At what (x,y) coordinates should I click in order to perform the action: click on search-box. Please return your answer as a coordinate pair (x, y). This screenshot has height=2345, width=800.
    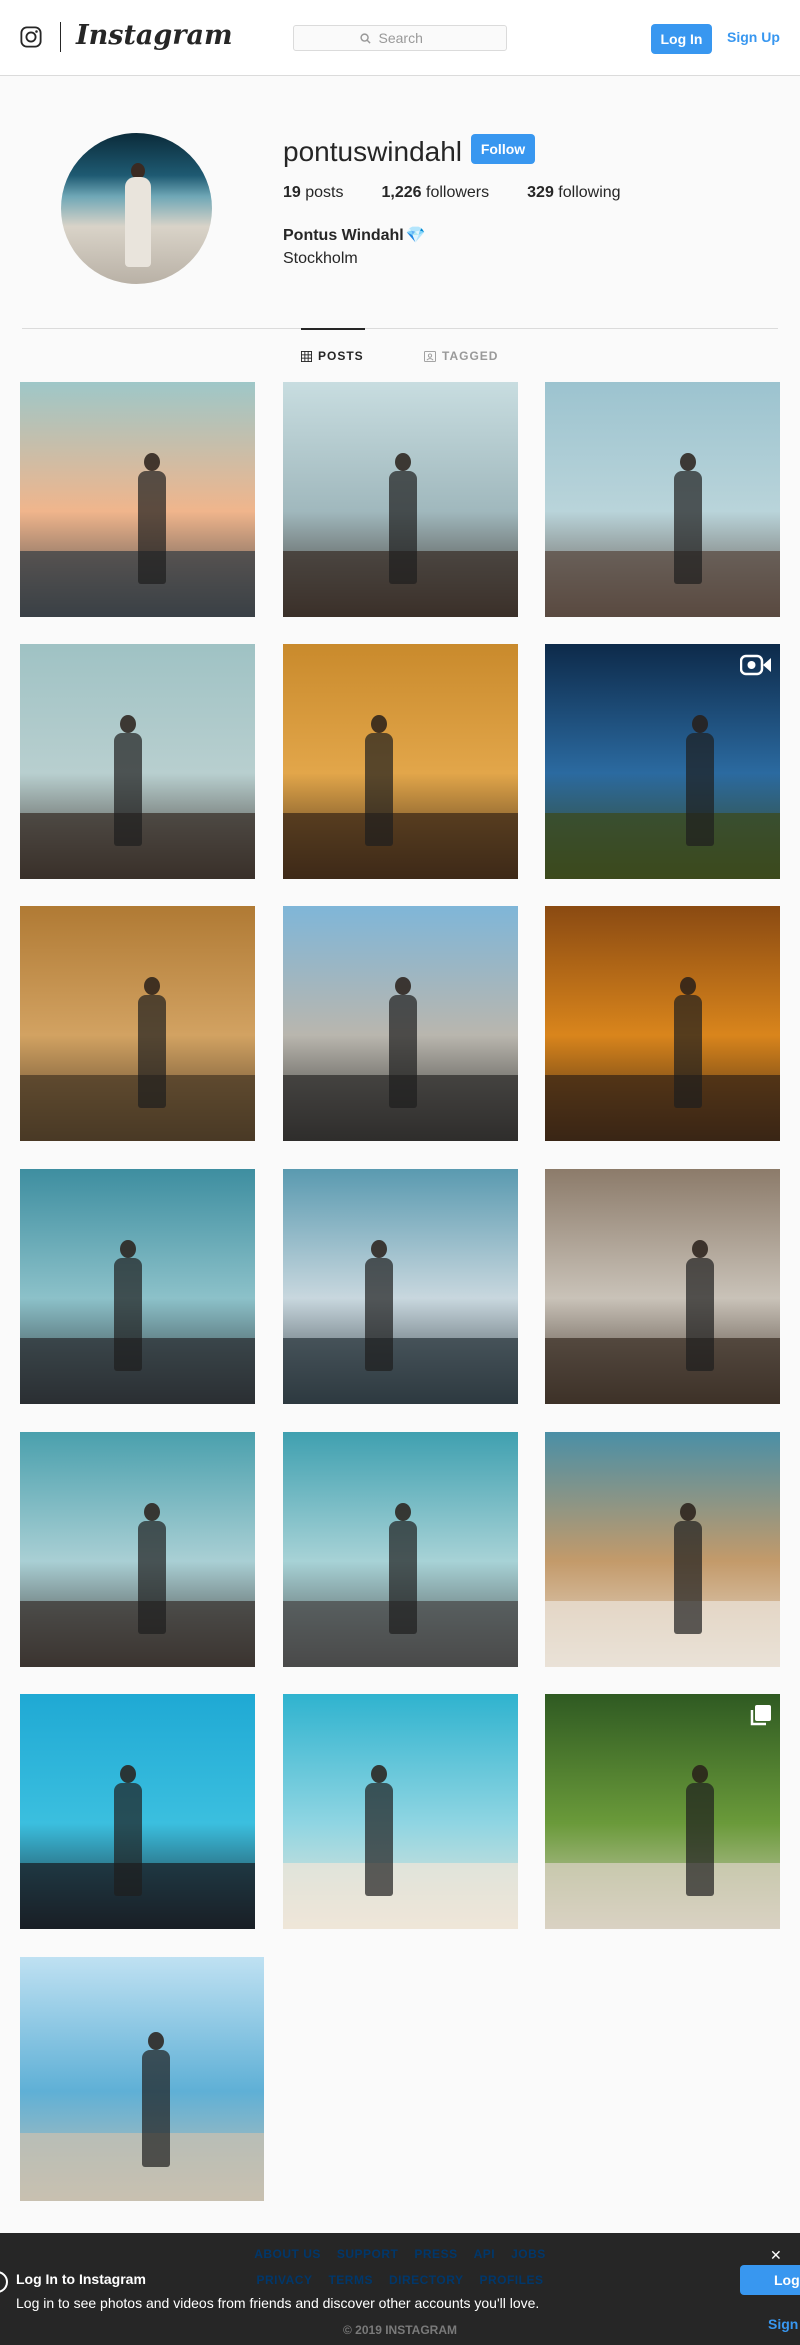
    Looking at the image, I should click on (400, 38).